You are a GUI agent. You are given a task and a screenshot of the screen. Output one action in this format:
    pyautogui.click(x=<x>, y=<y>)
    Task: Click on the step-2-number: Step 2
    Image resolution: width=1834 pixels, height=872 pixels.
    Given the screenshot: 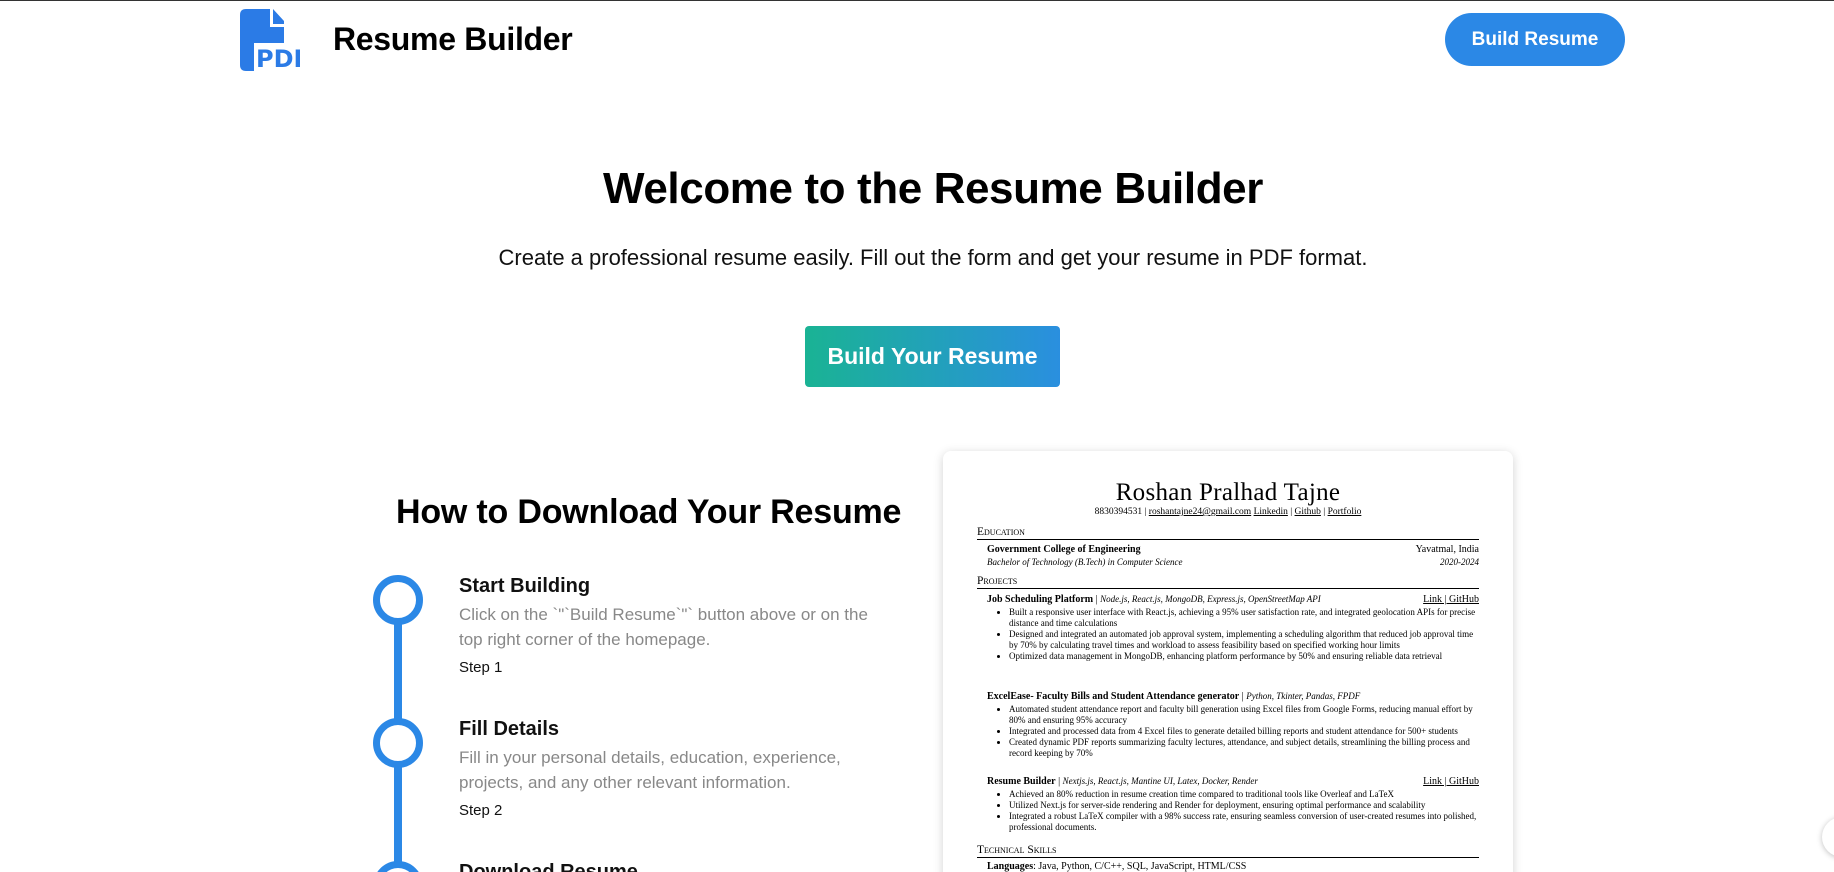 What is the action you would take?
    pyautogui.click(x=481, y=810)
    